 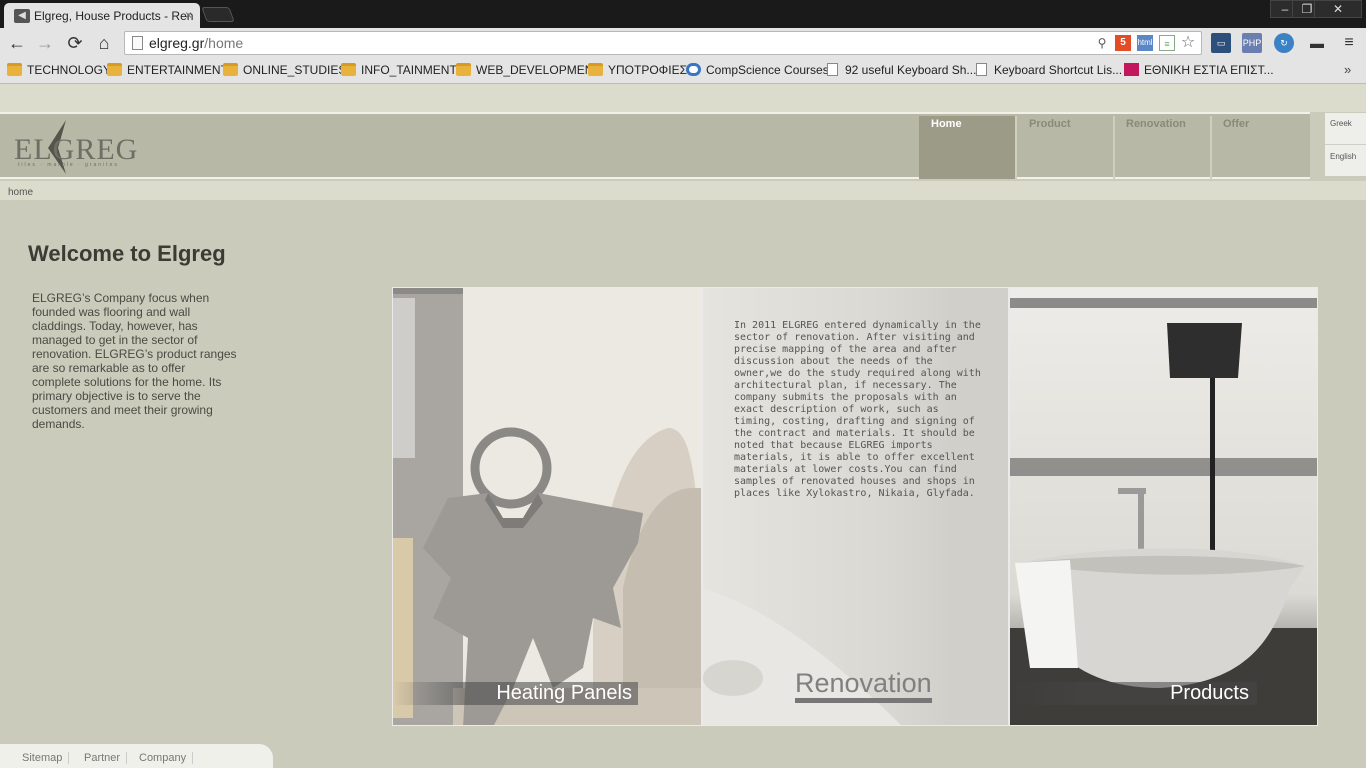 What do you see at coordinates (1260, 147) in the screenshot?
I see `nav-offer: Offer` at bounding box center [1260, 147].